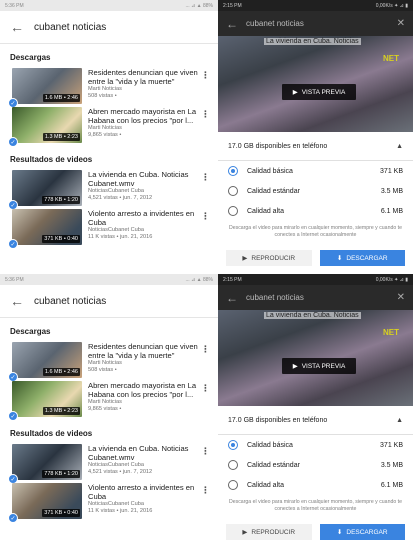 This screenshot has width=413, height=543. What do you see at coordinates (51, 433) in the screenshot?
I see `section-results-heading: Resultados de videos` at bounding box center [51, 433].